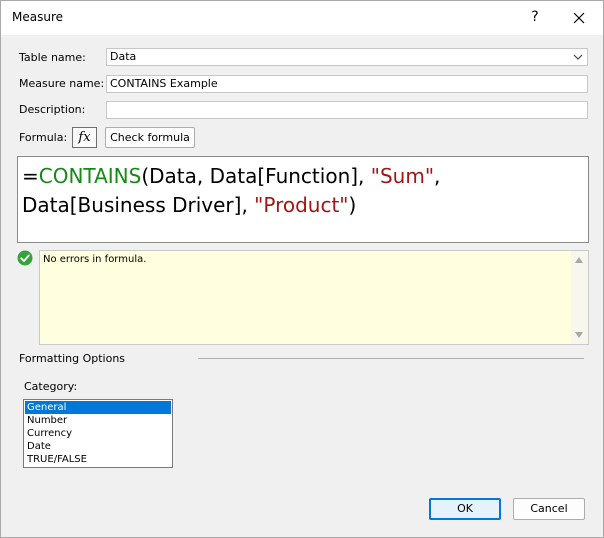 This screenshot has width=604, height=538. What do you see at coordinates (352, 205) in the screenshot?
I see `formula-close-paren: )` at bounding box center [352, 205].